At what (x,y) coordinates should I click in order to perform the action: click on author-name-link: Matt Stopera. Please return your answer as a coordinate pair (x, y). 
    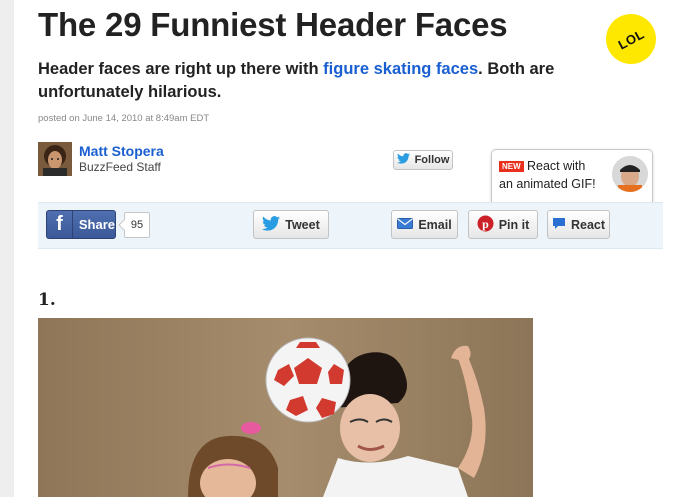
    Looking at the image, I should click on (121, 151).